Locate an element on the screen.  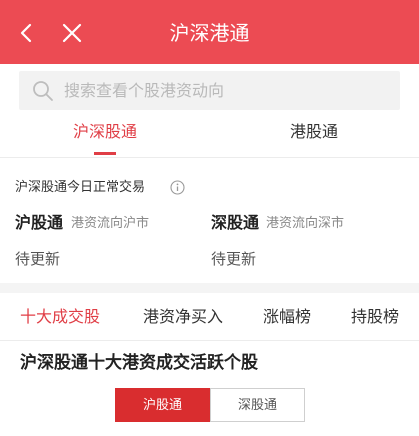
top-nav-bar: 沪深港通 is located at coordinates (209, 32).